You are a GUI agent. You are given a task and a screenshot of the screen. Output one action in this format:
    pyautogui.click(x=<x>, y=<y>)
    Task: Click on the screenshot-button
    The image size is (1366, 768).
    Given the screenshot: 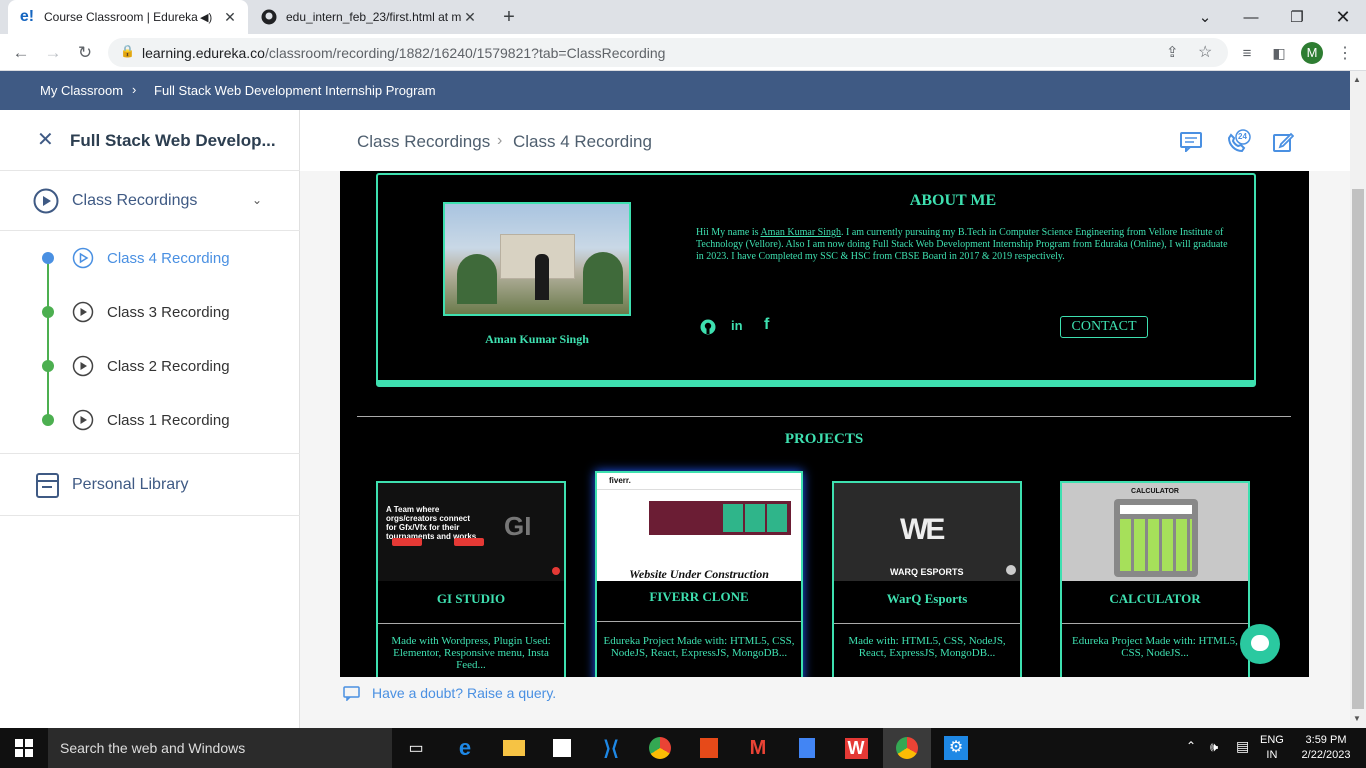 What is the action you would take?
    pyautogui.click(x=469, y=542)
    